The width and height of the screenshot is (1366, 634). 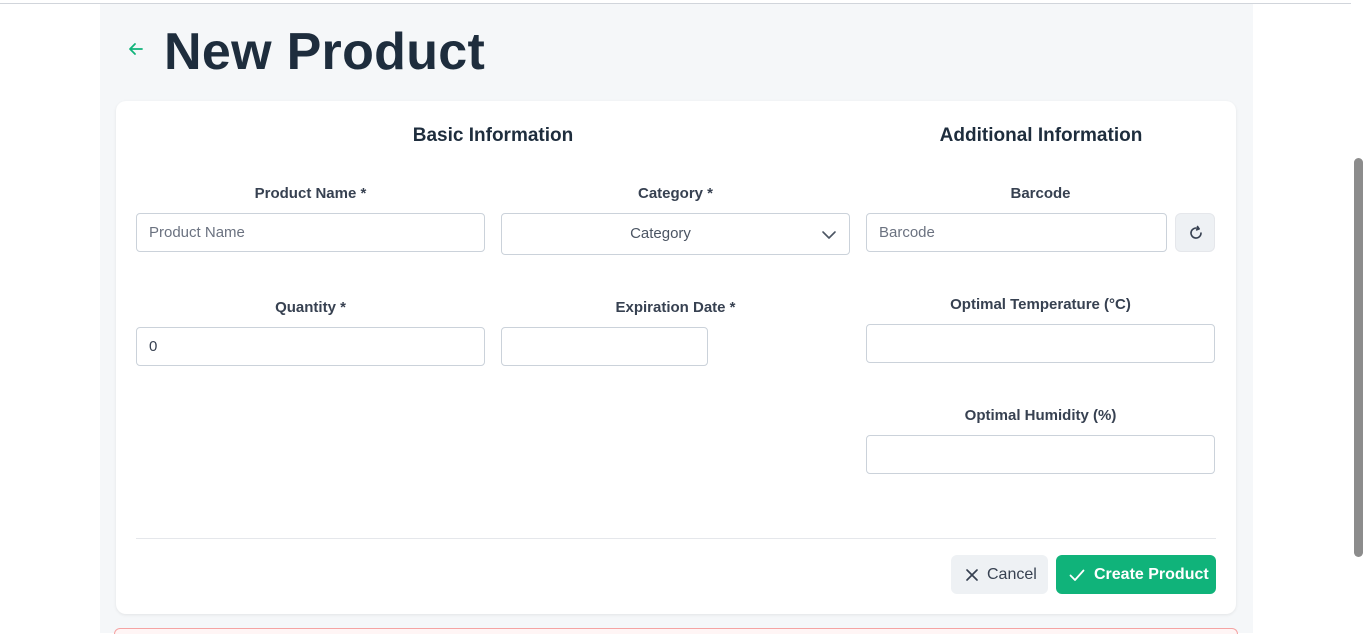 What do you see at coordinates (310, 193) in the screenshot?
I see `product-name-label: Product Name *` at bounding box center [310, 193].